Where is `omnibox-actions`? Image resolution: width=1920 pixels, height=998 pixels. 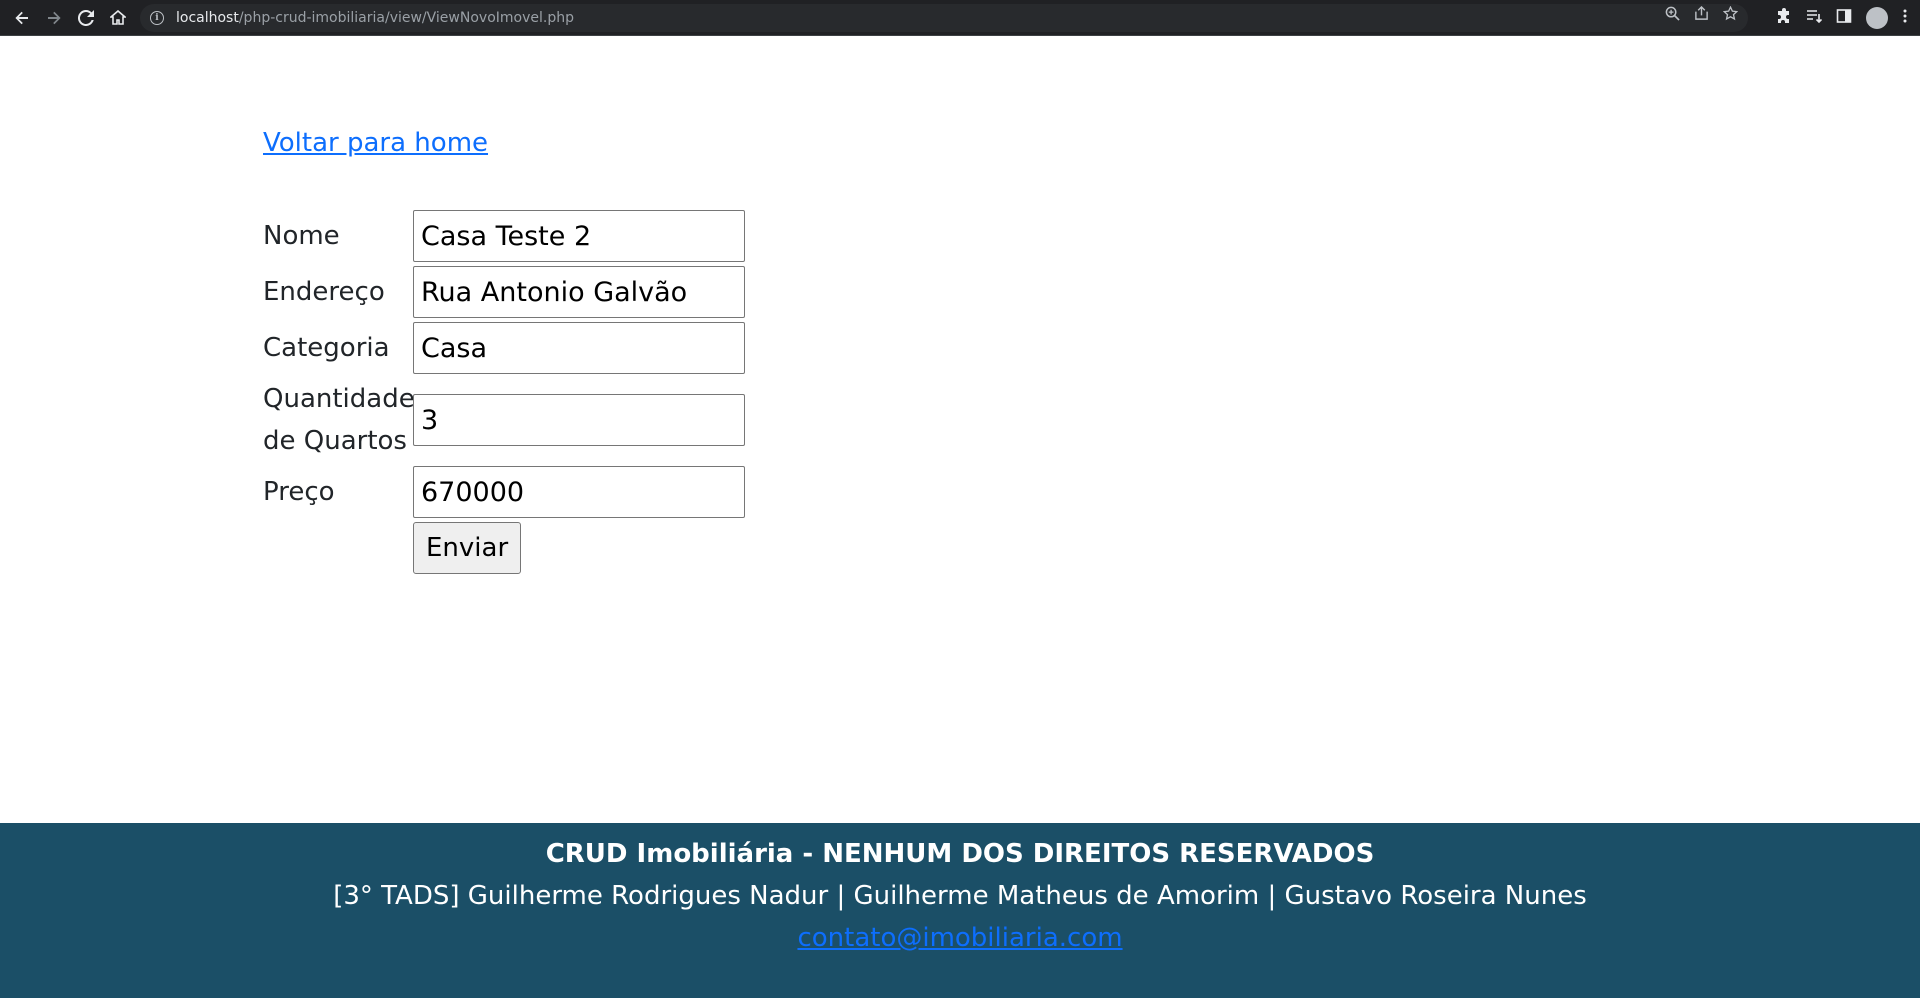 omnibox-actions is located at coordinates (1702, 15).